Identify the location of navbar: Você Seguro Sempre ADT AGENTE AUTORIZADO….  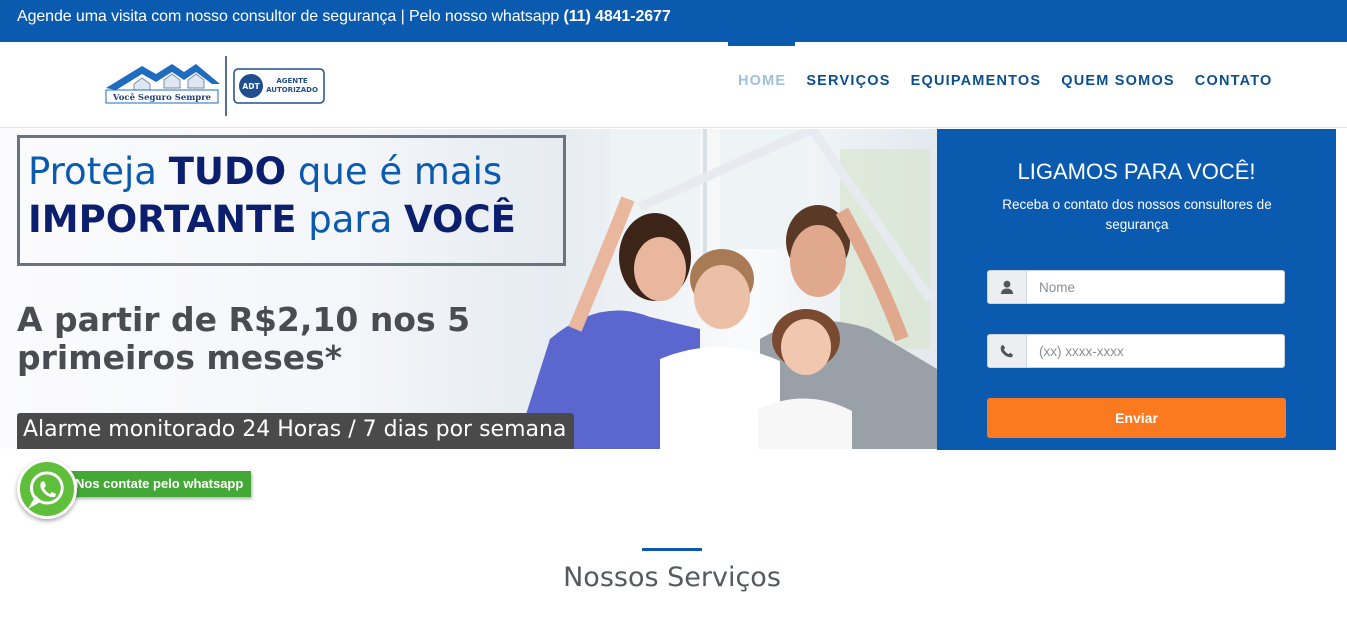
(673, 85).